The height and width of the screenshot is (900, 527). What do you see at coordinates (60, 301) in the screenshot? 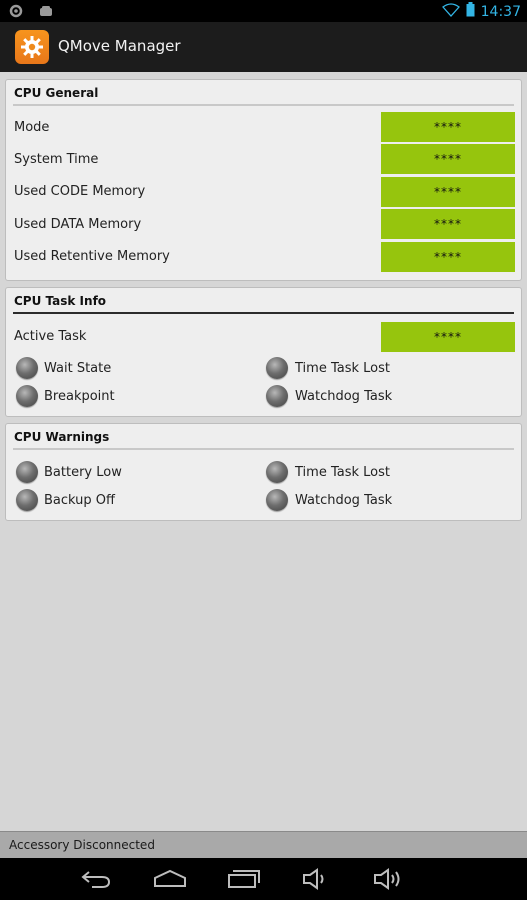
I see `panel-title: CPU Task Info` at bounding box center [60, 301].